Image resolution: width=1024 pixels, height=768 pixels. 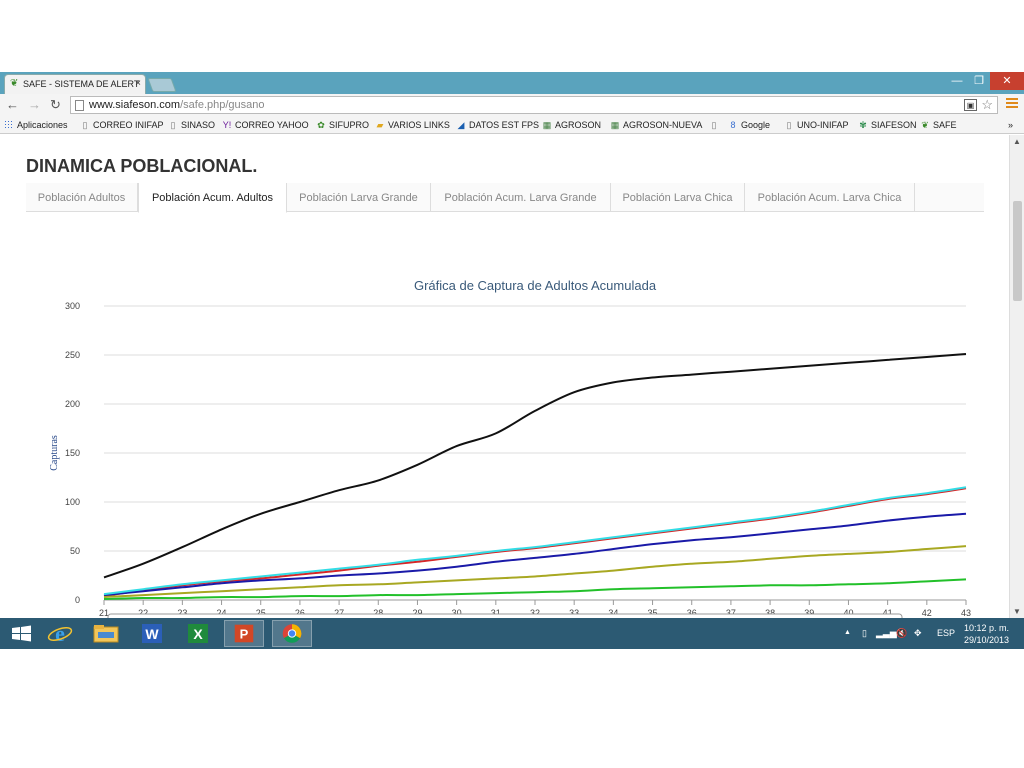 I want to click on tab-poblacion-larva-grande: Población Larva Grande, so click(x=359, y=197).